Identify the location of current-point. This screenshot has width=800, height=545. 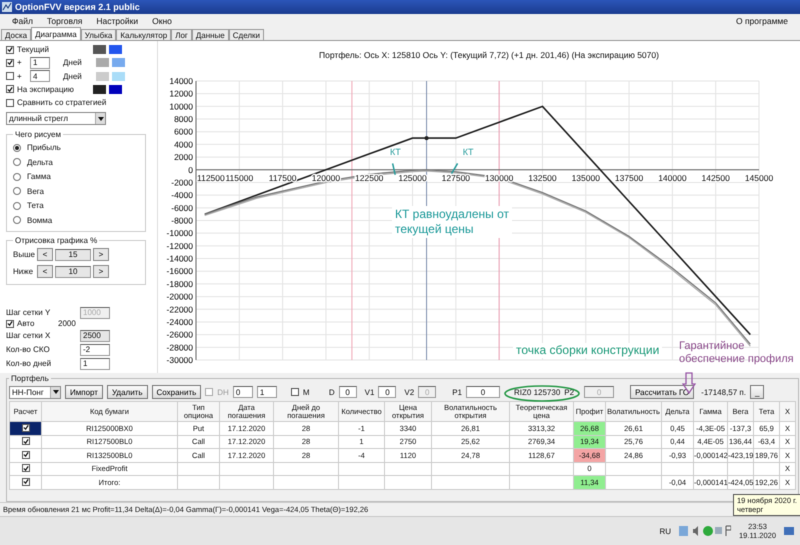
(426, 138).